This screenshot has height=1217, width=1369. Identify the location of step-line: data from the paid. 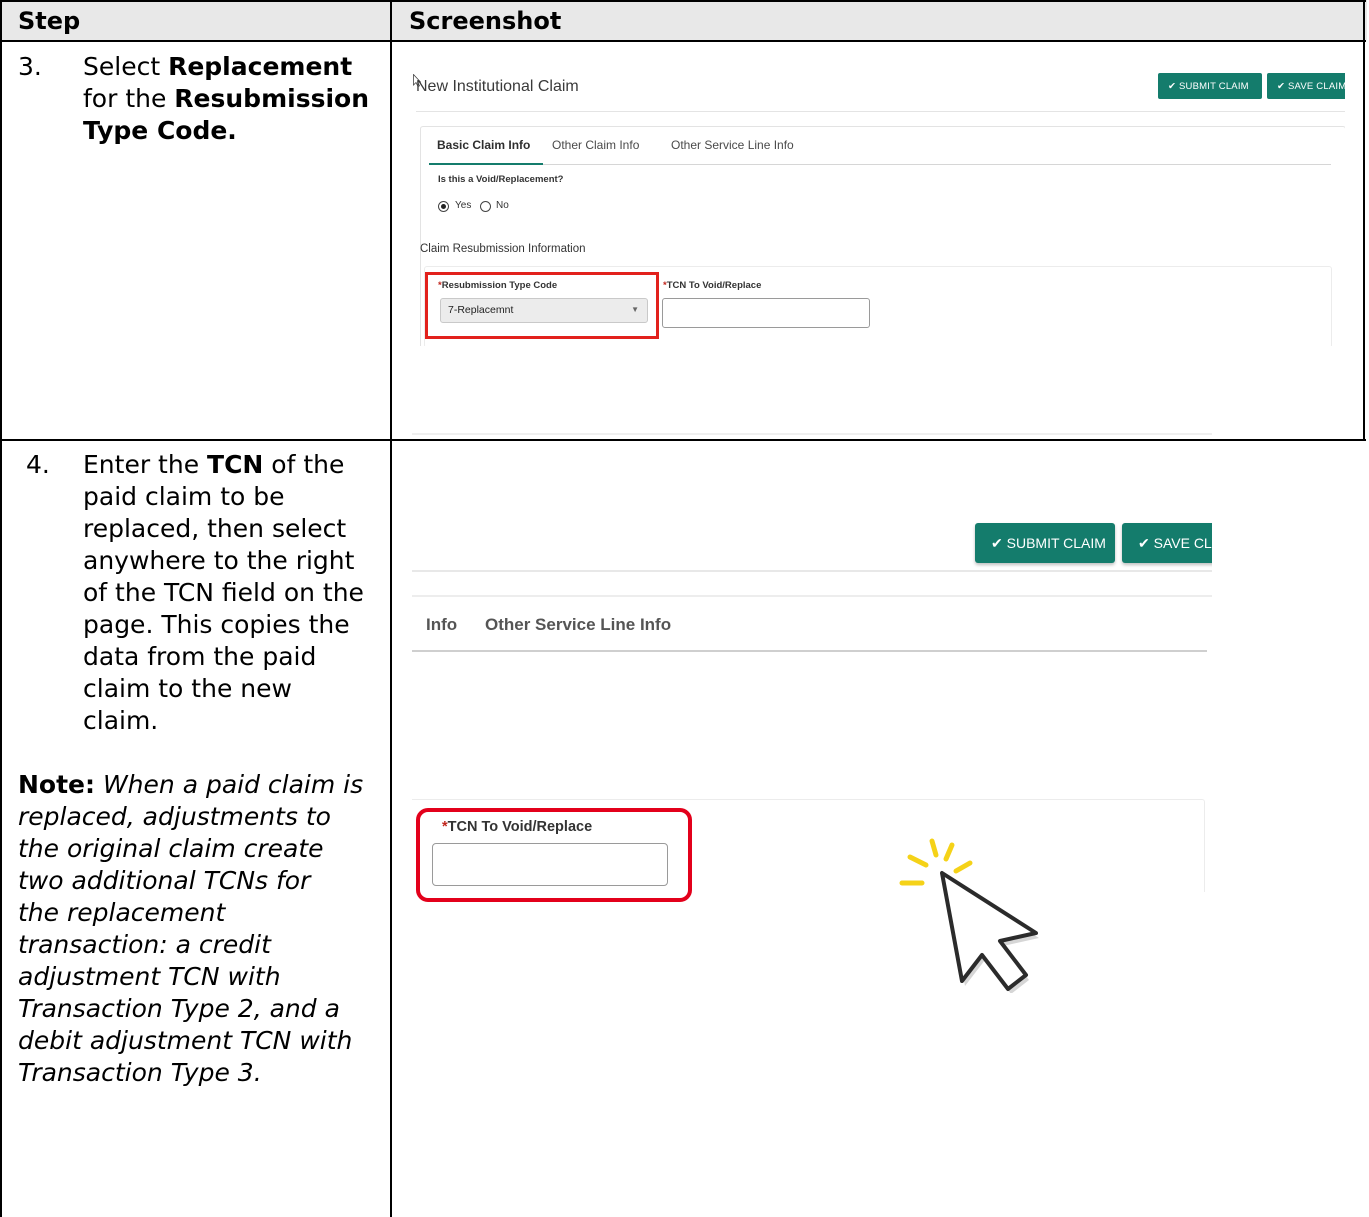
(200, 656).